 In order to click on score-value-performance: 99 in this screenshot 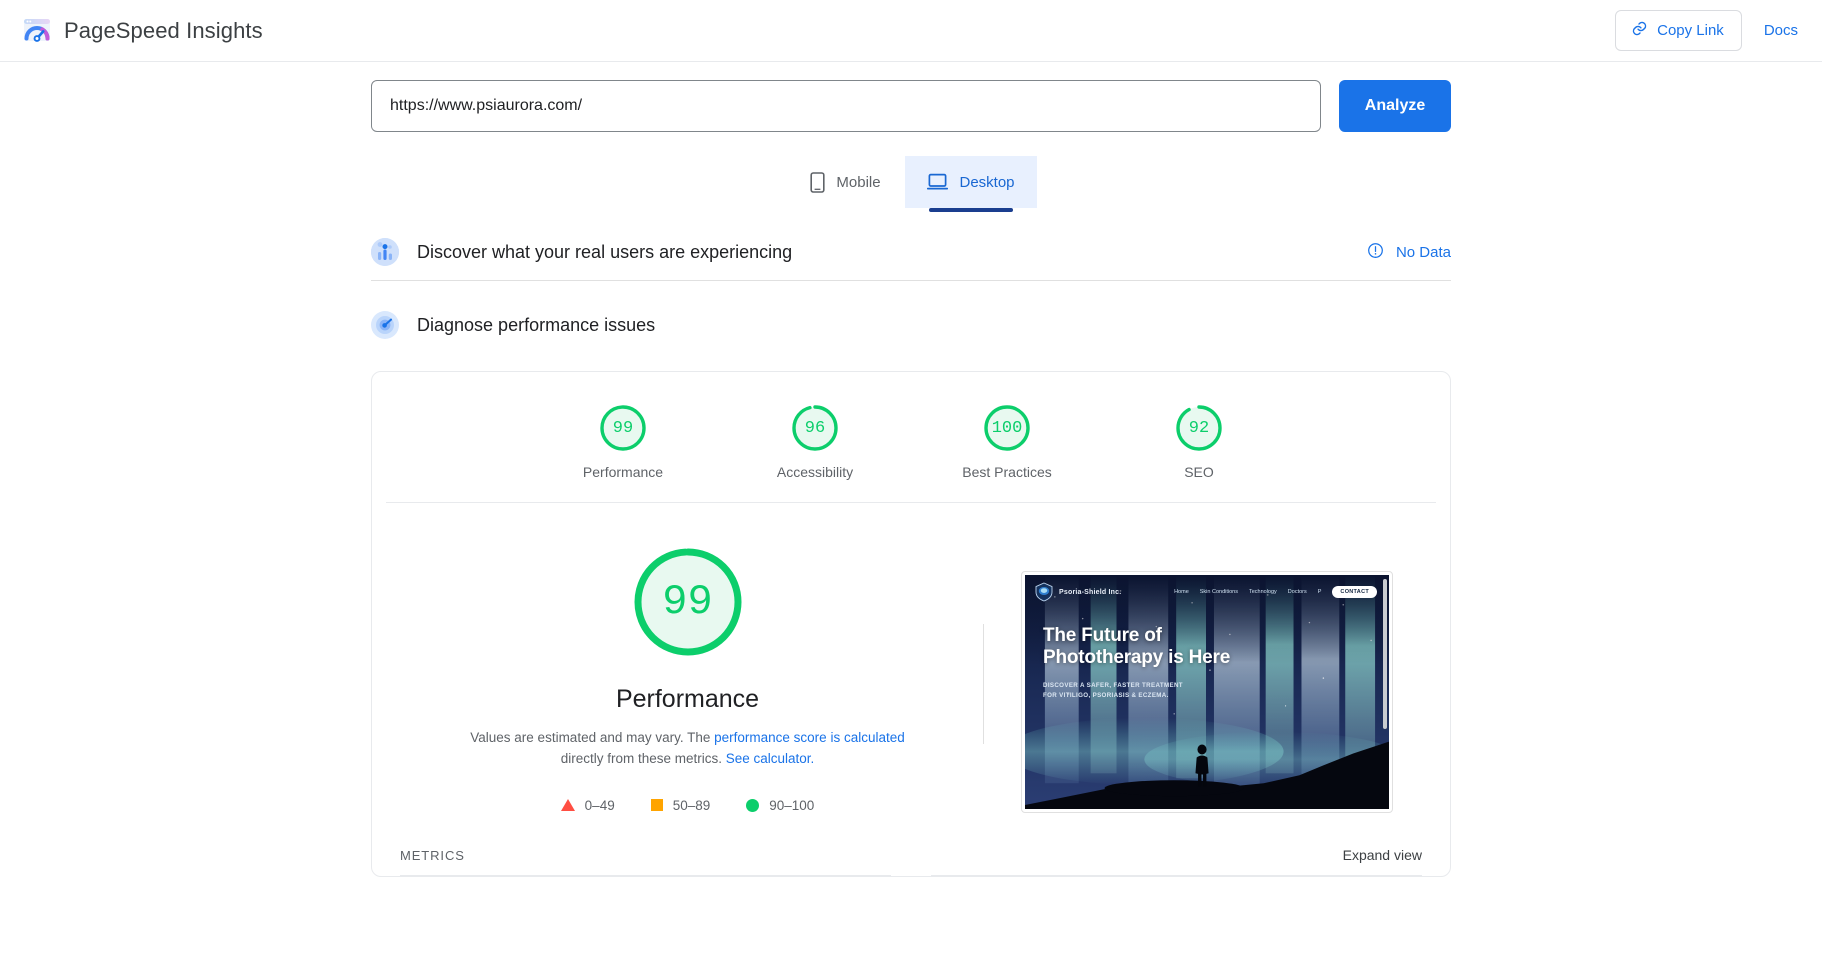, I will do `click(623, 428)`.